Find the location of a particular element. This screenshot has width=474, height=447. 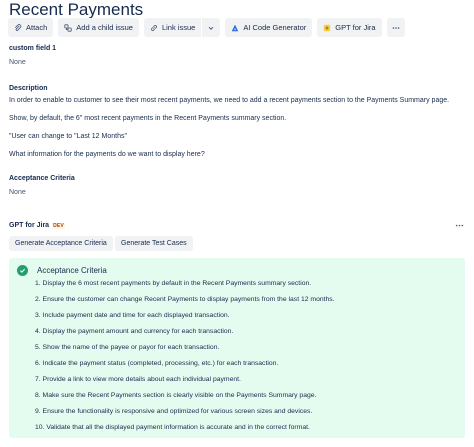

dev-badge: DEV is located at coordinates (58, 225).